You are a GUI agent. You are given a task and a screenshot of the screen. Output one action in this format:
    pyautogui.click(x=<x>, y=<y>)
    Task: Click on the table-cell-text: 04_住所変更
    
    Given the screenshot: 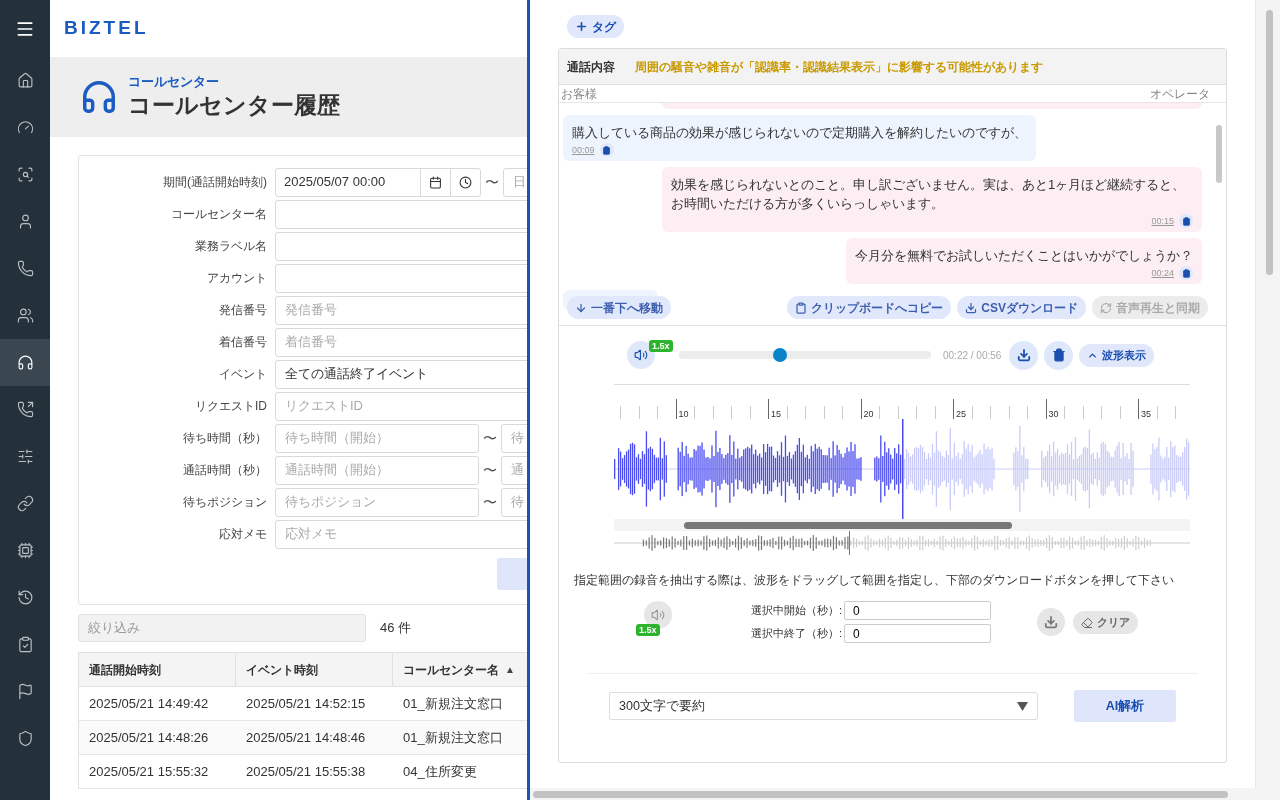 What is the action you would take?
    pyautogui.click(x=440, y=771)
    